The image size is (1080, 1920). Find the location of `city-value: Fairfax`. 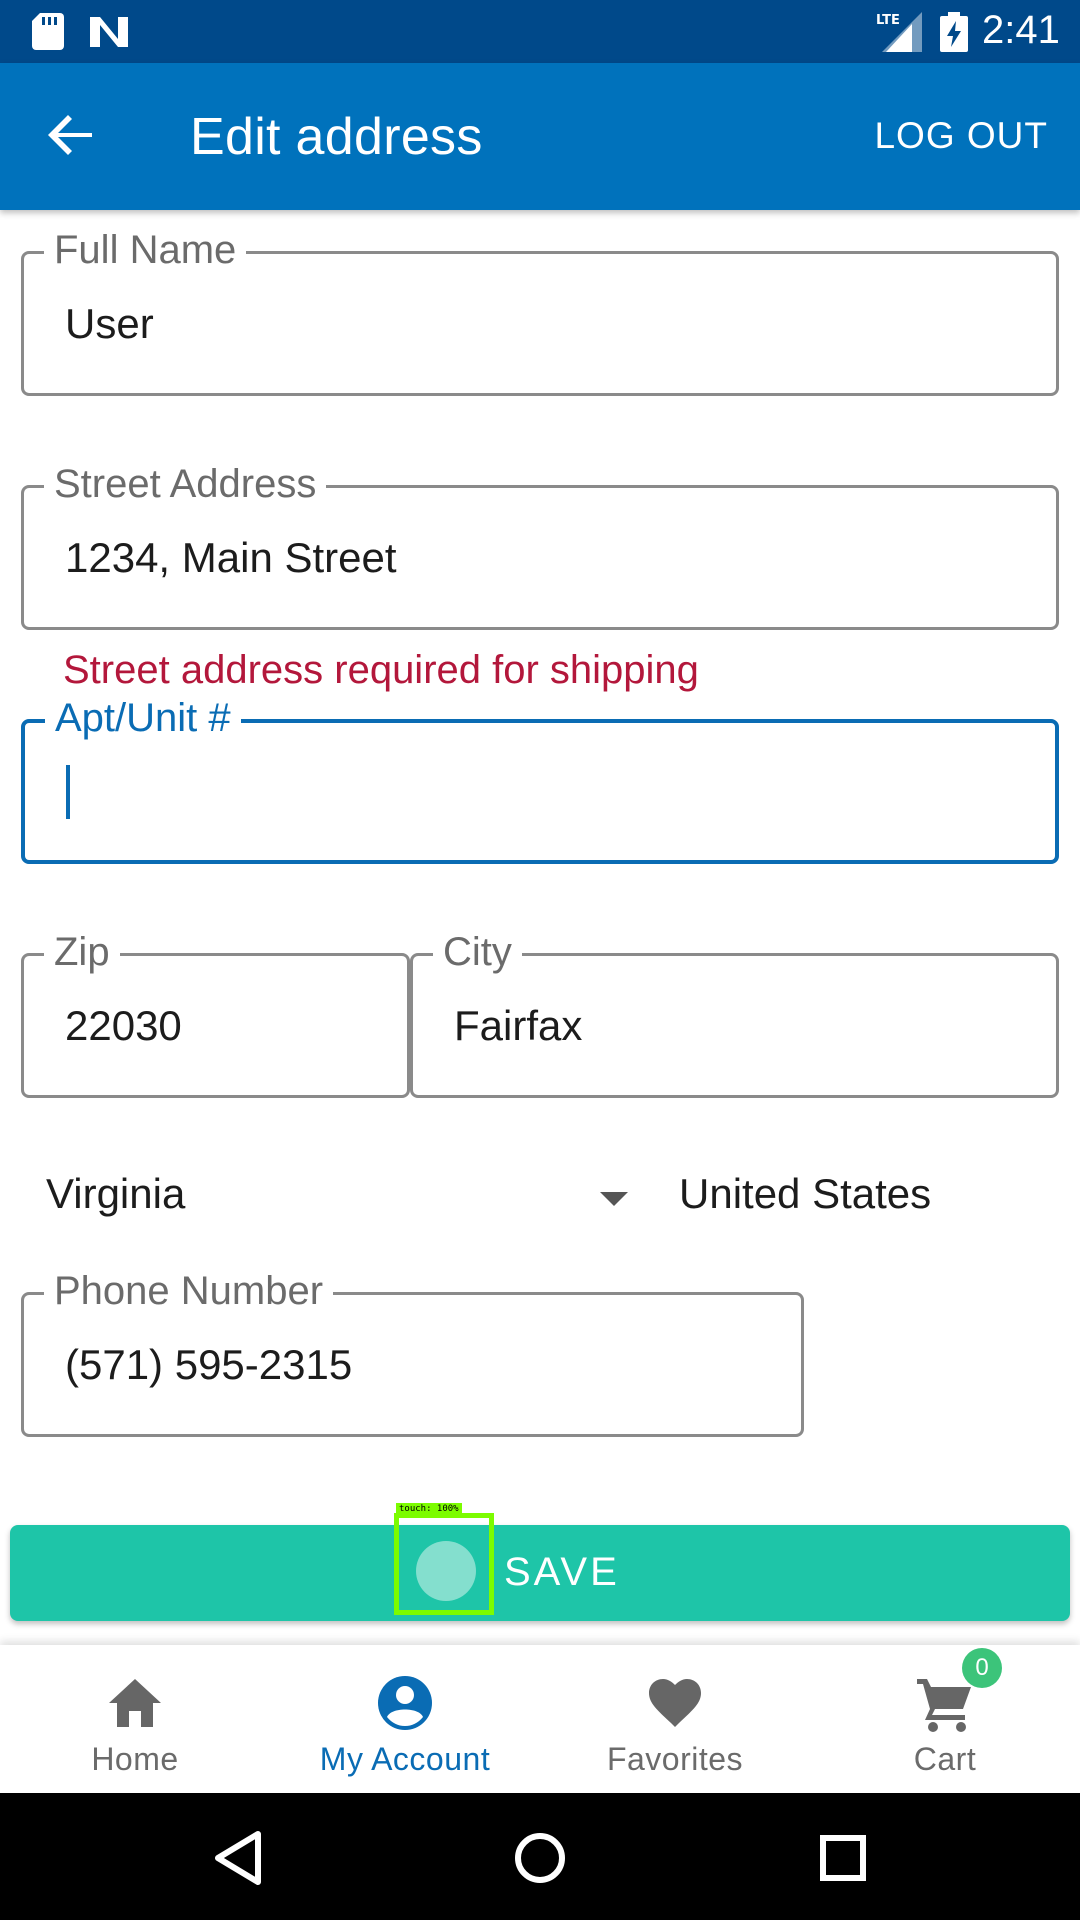

city-value: Fairfax is located at coordinates (518, 1025).